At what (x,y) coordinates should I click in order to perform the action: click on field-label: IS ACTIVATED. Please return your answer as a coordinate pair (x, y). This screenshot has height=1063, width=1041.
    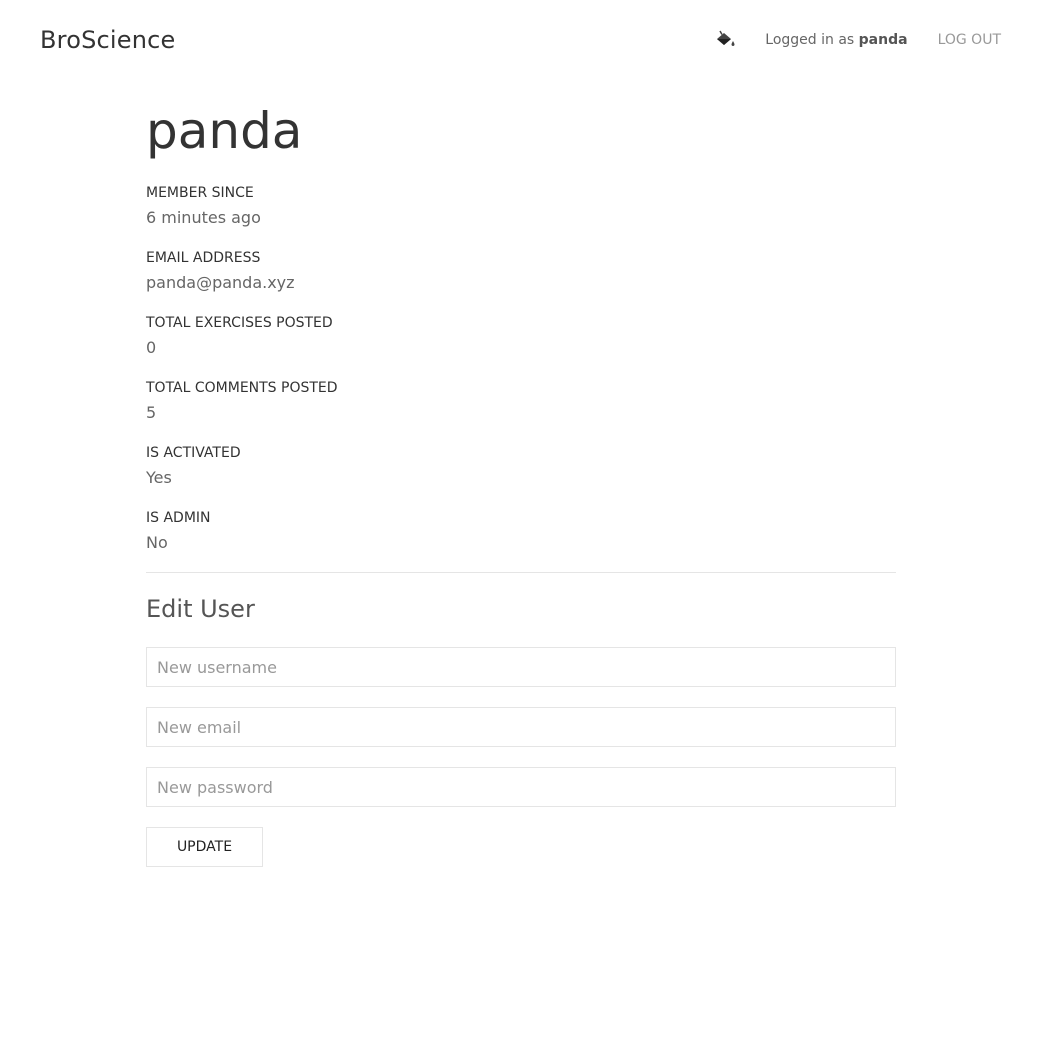
    Looking at the image, I should click on (193, 453).